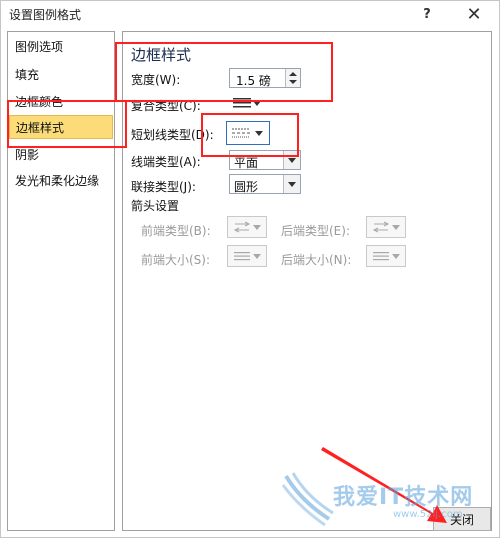 The width and height of the screenshot is (500, 539). Describe the element at coordinates (265, 160) in the screenshot. I see `cap-type-select: 平面` at that location.